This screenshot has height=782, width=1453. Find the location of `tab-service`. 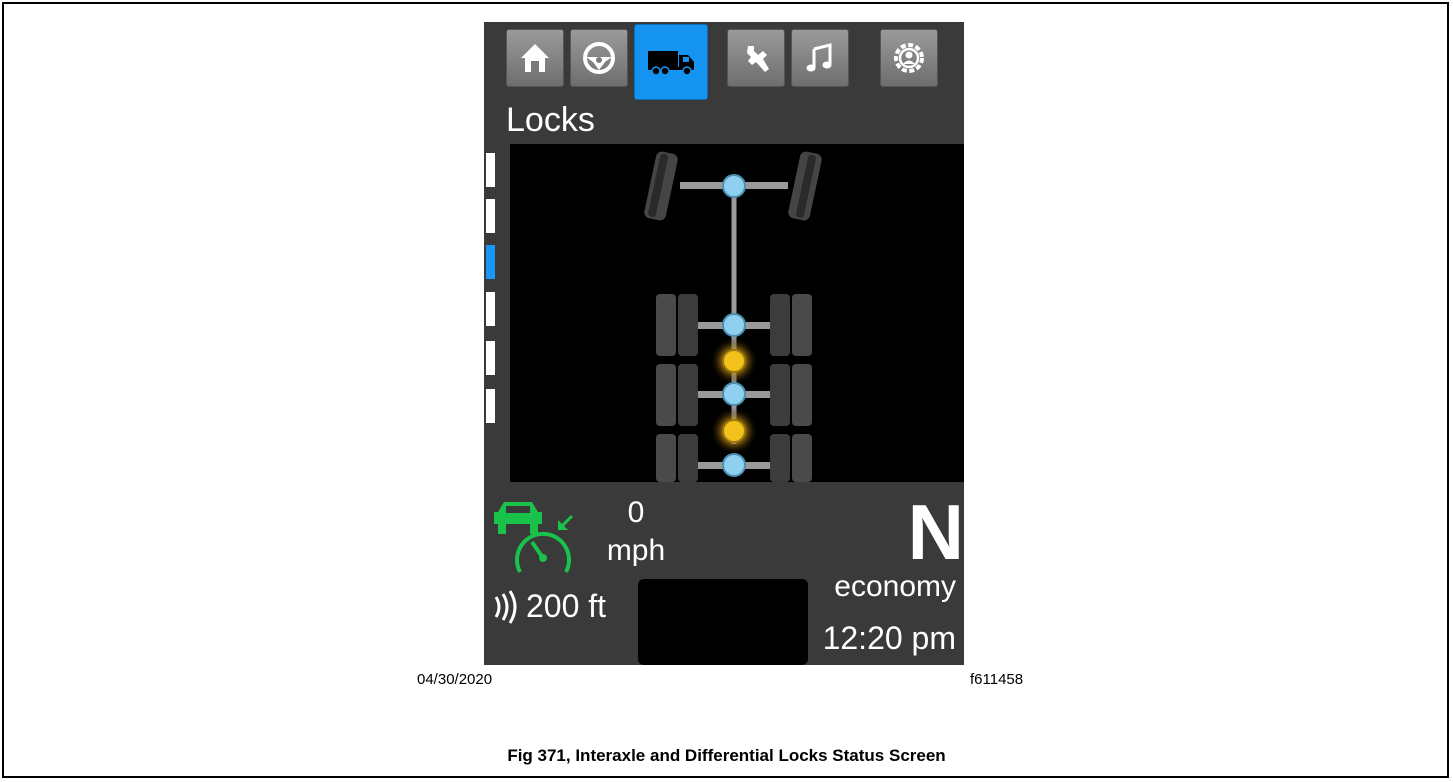

tab-service is located at coordinates (756, 58).